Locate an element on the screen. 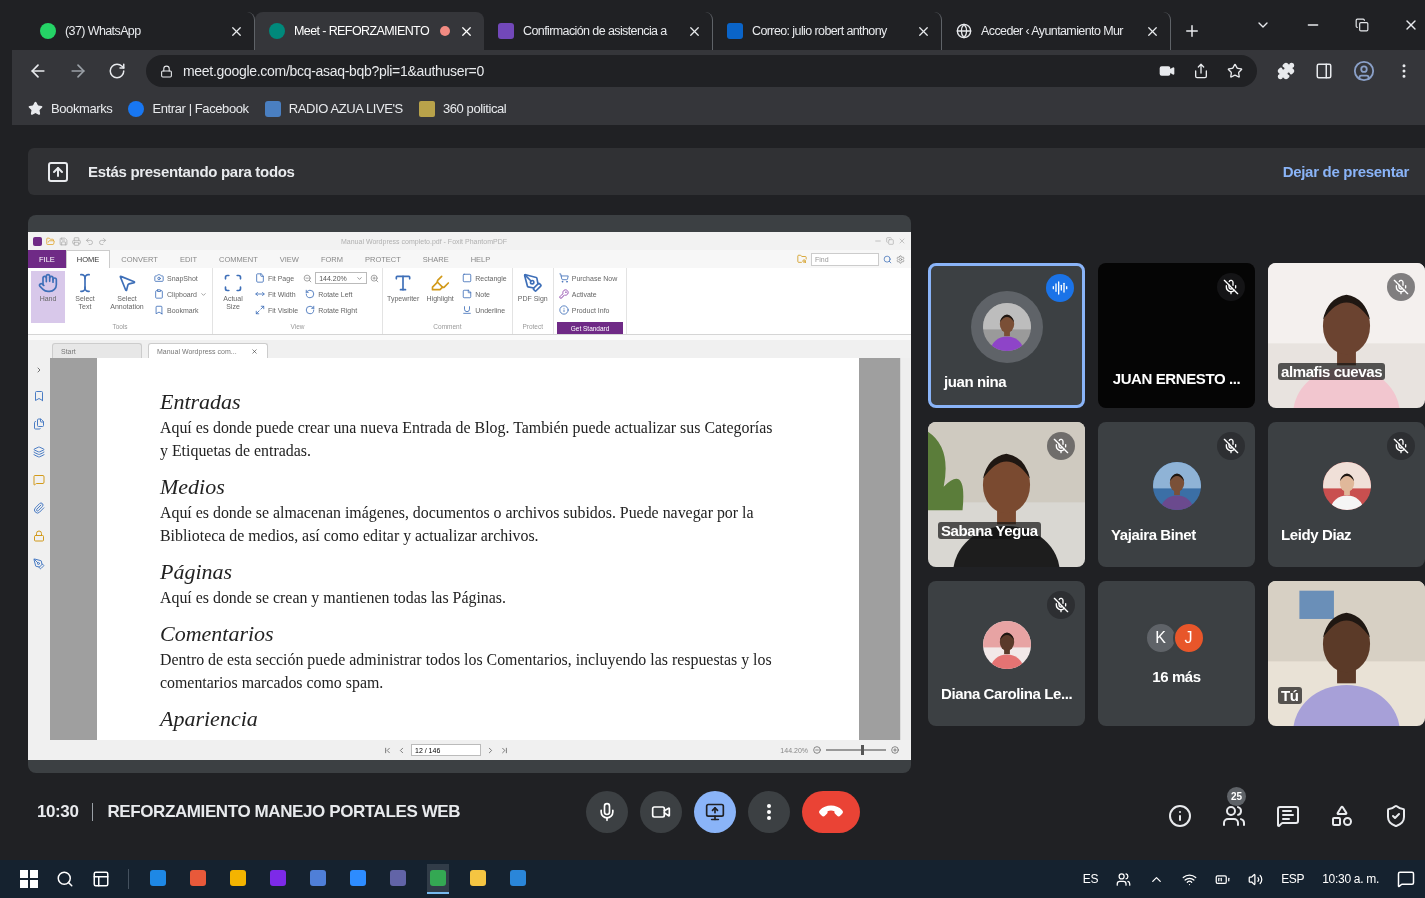 This screenshot has height=898, width=1425. underline-icon is located at coordinates (467, 310).